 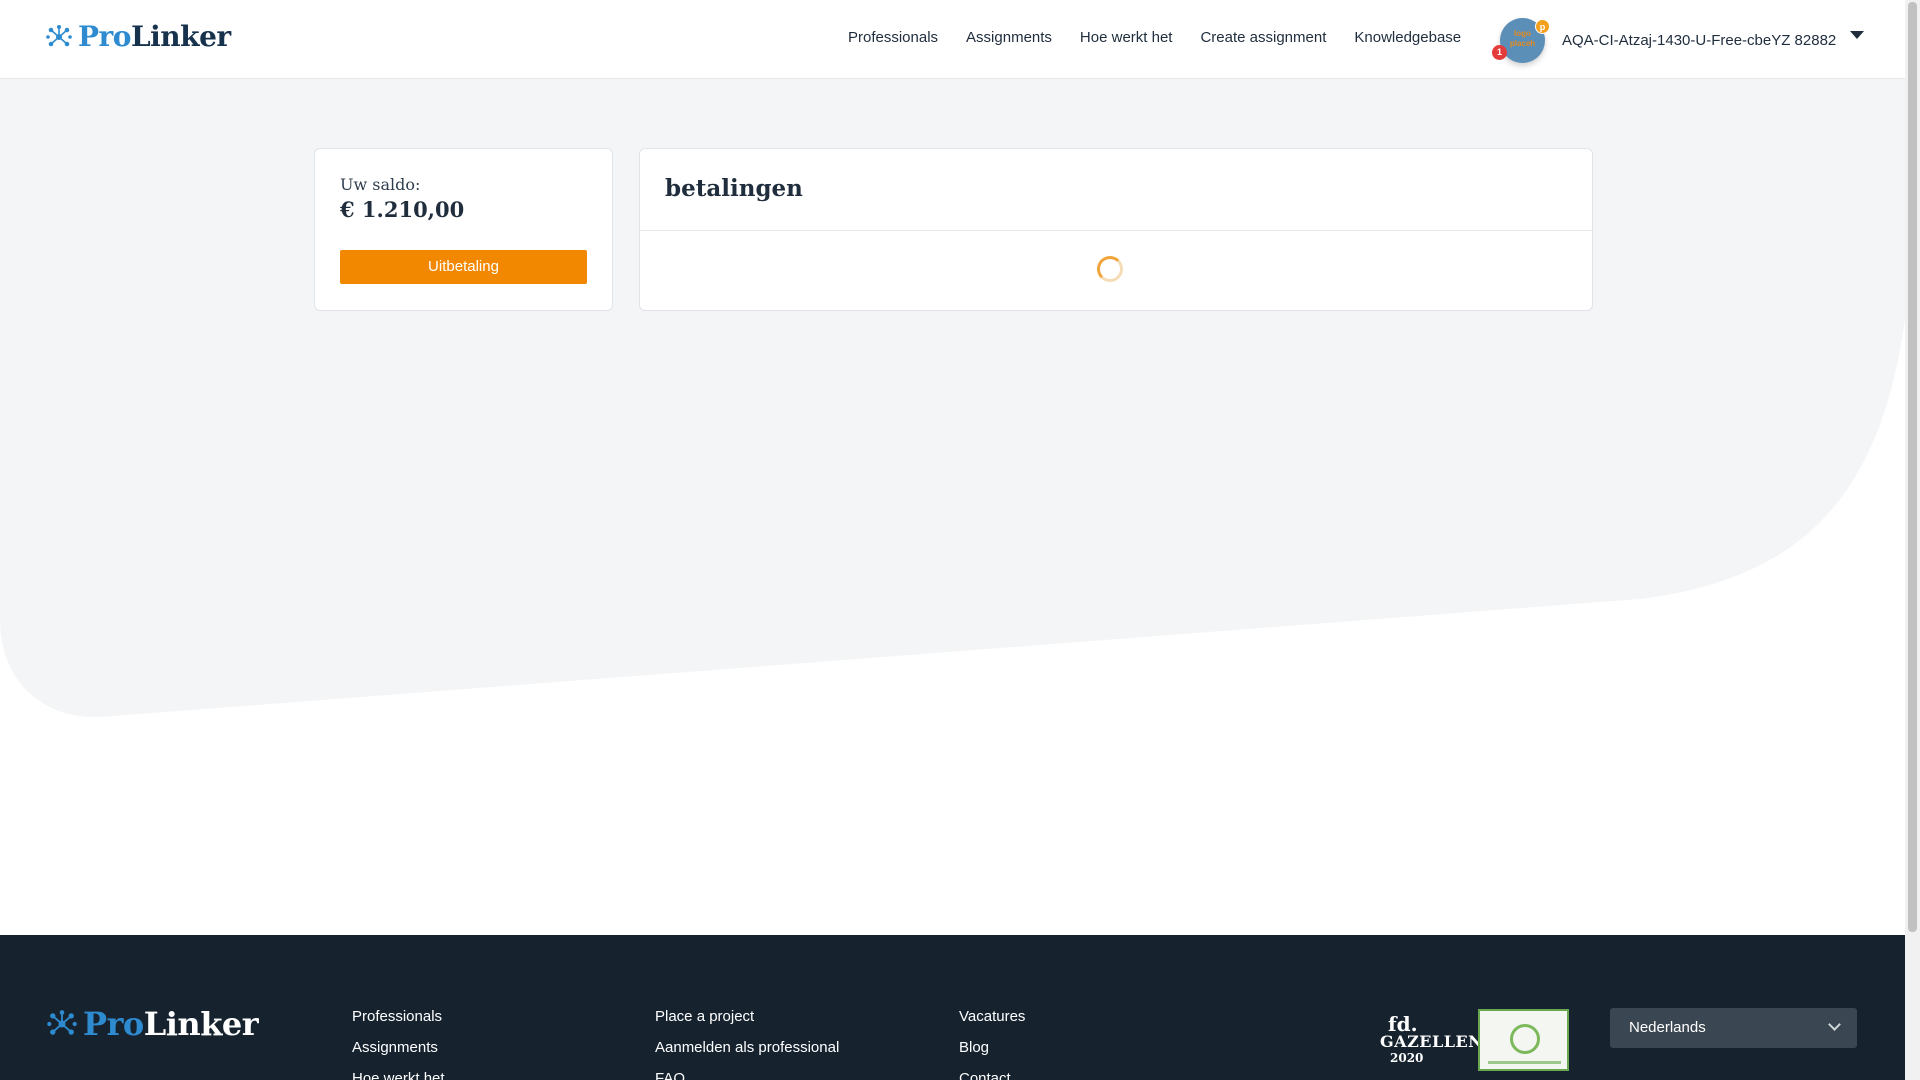 What do you see at coordinates (1110, 269) in the screenshot?
I see `loading-spinner-icon` at bounding box center [1110, 269].